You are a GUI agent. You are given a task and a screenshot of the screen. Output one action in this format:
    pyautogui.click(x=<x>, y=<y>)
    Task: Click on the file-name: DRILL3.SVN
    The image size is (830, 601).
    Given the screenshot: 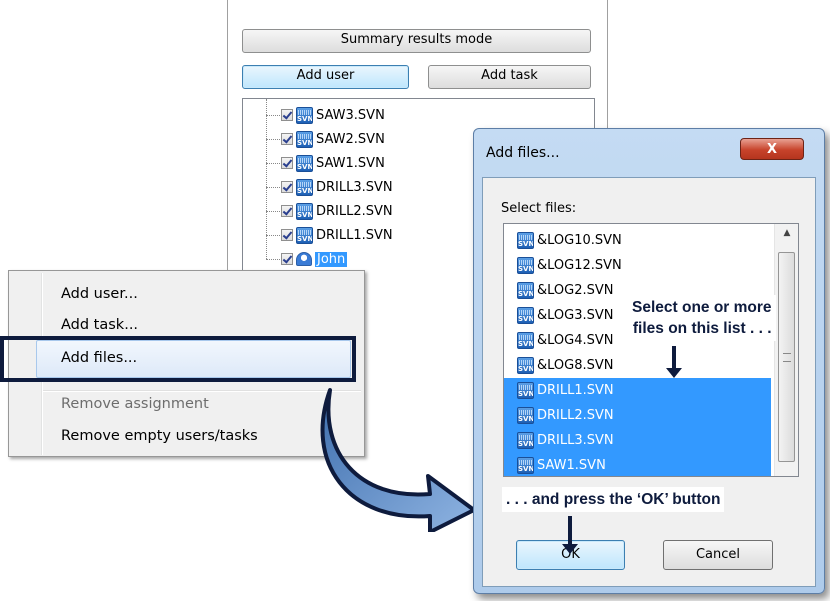 What is the action you would take?
    pyautogui.click(x=575, y=440)
    